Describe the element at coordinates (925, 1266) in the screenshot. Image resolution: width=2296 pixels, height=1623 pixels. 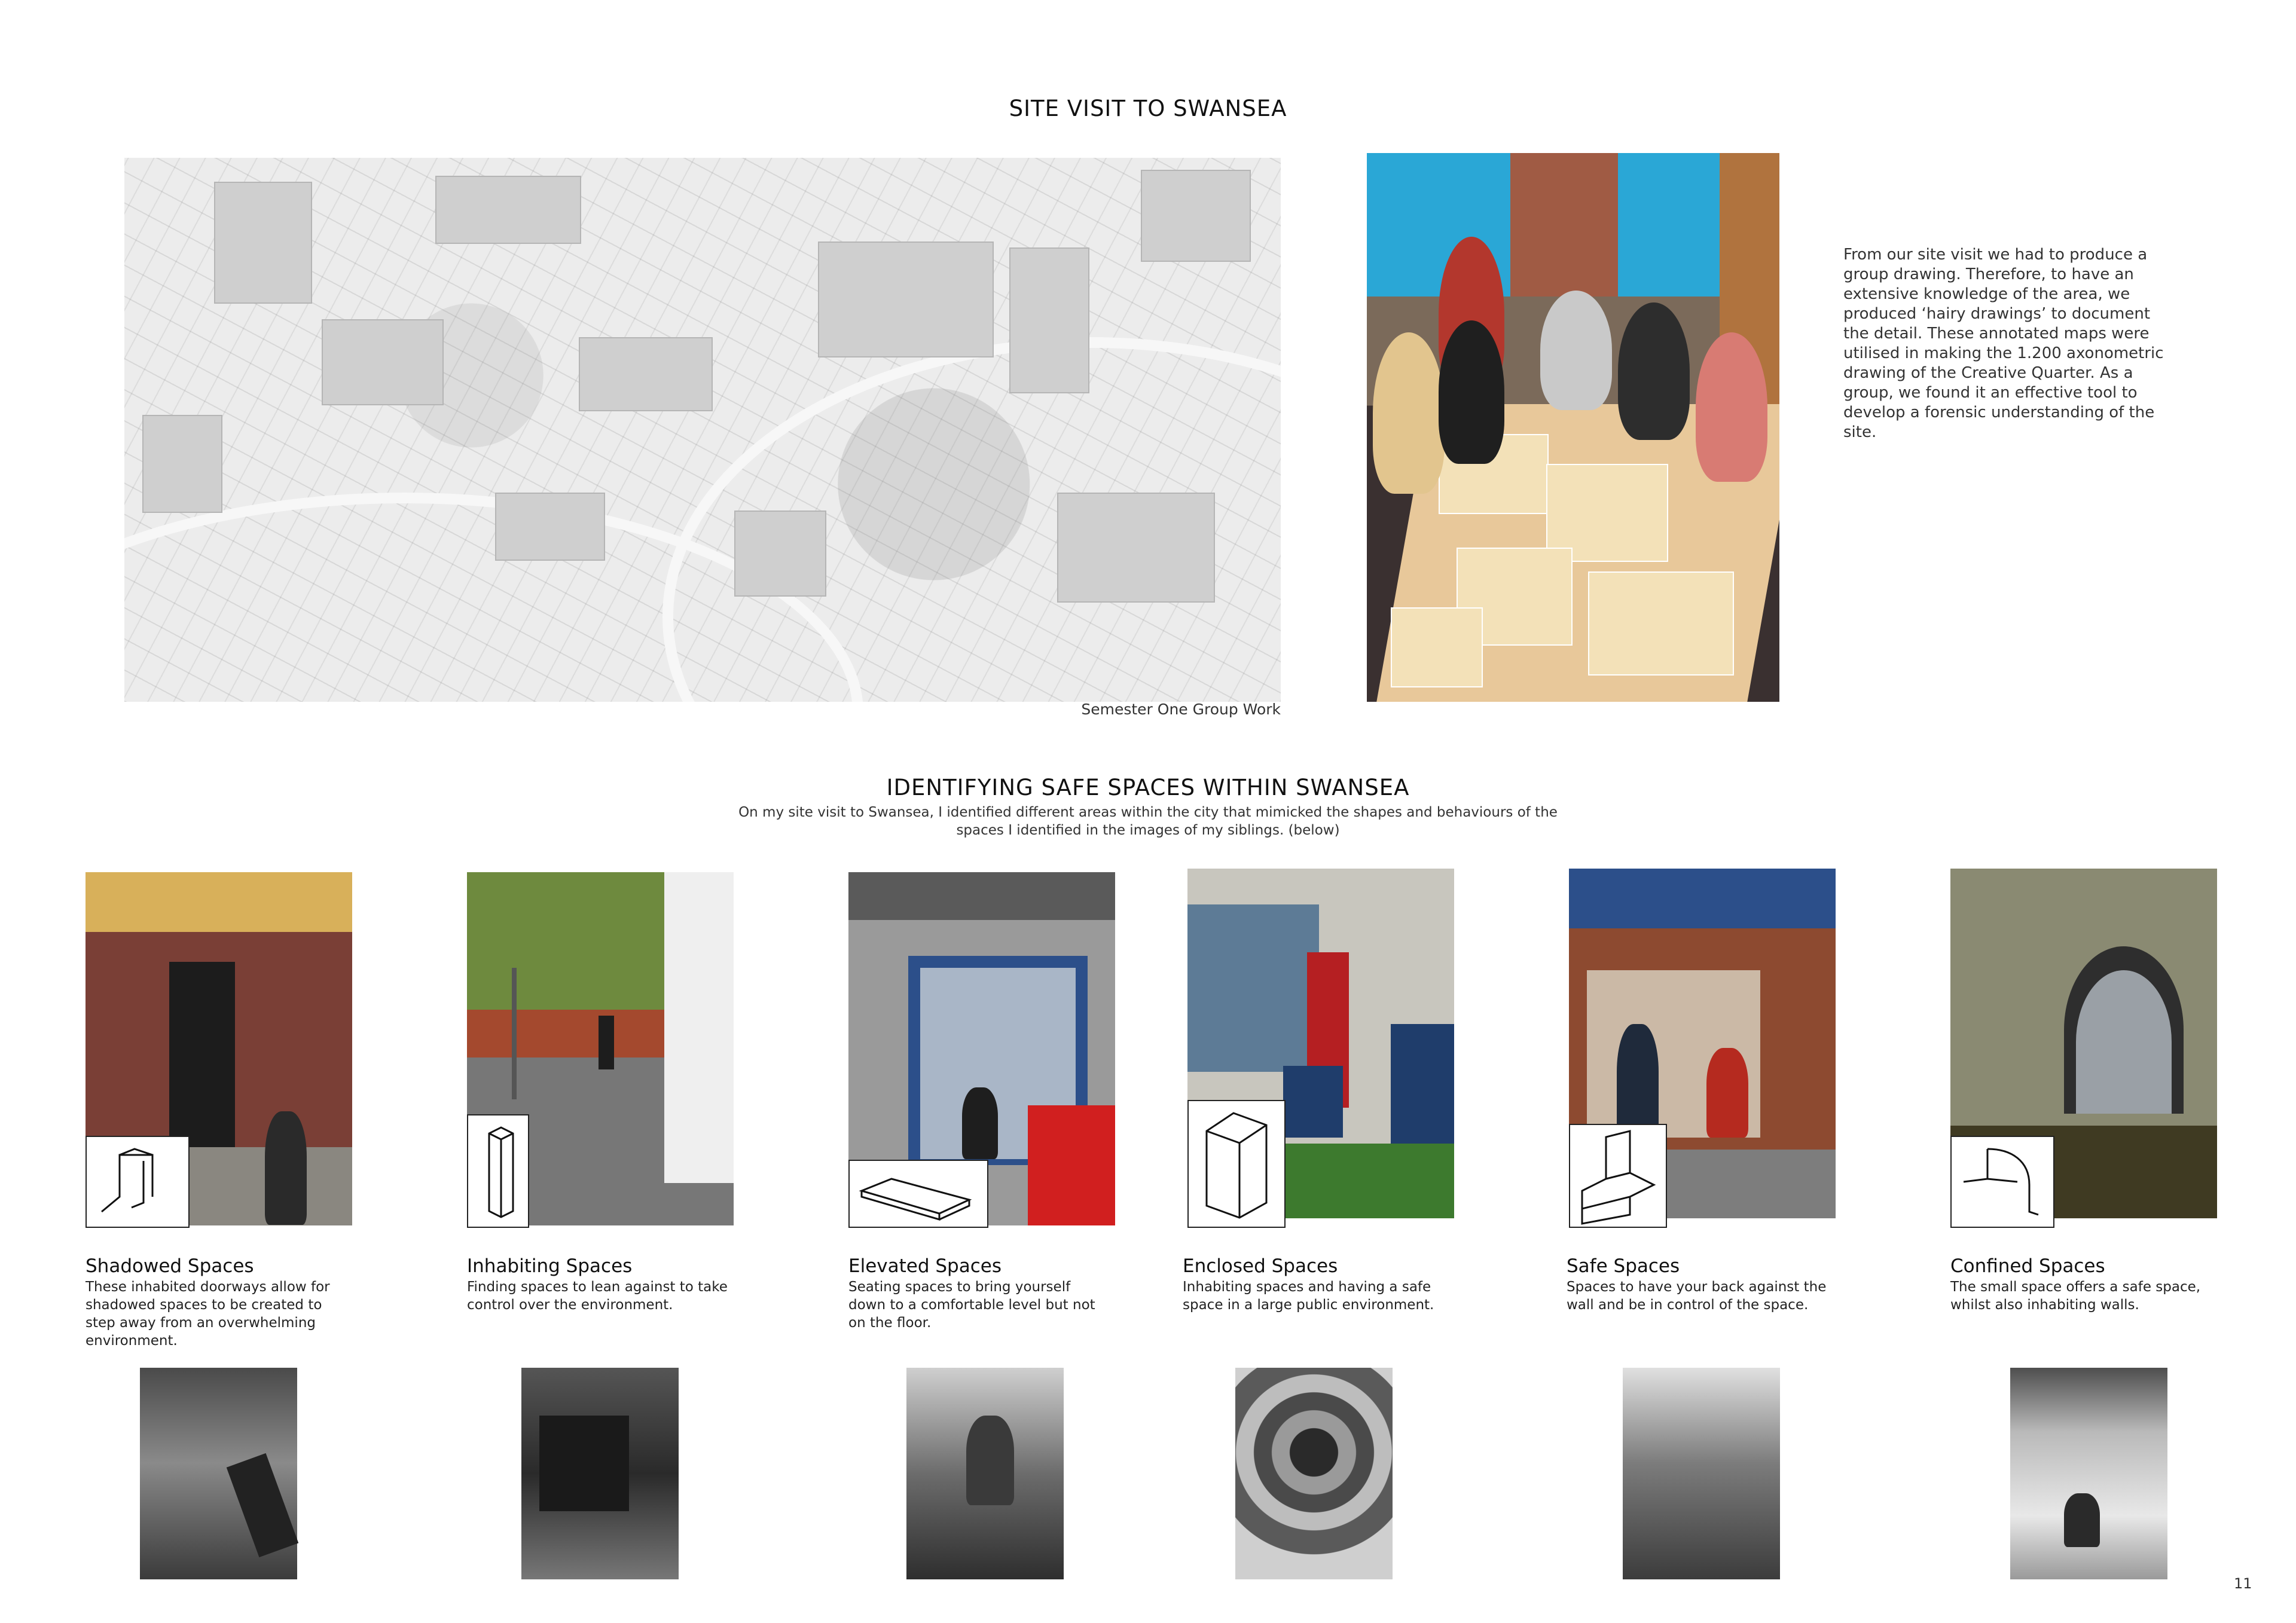
I see `elevated-spaces-title: Elevated Spaces` at that location.